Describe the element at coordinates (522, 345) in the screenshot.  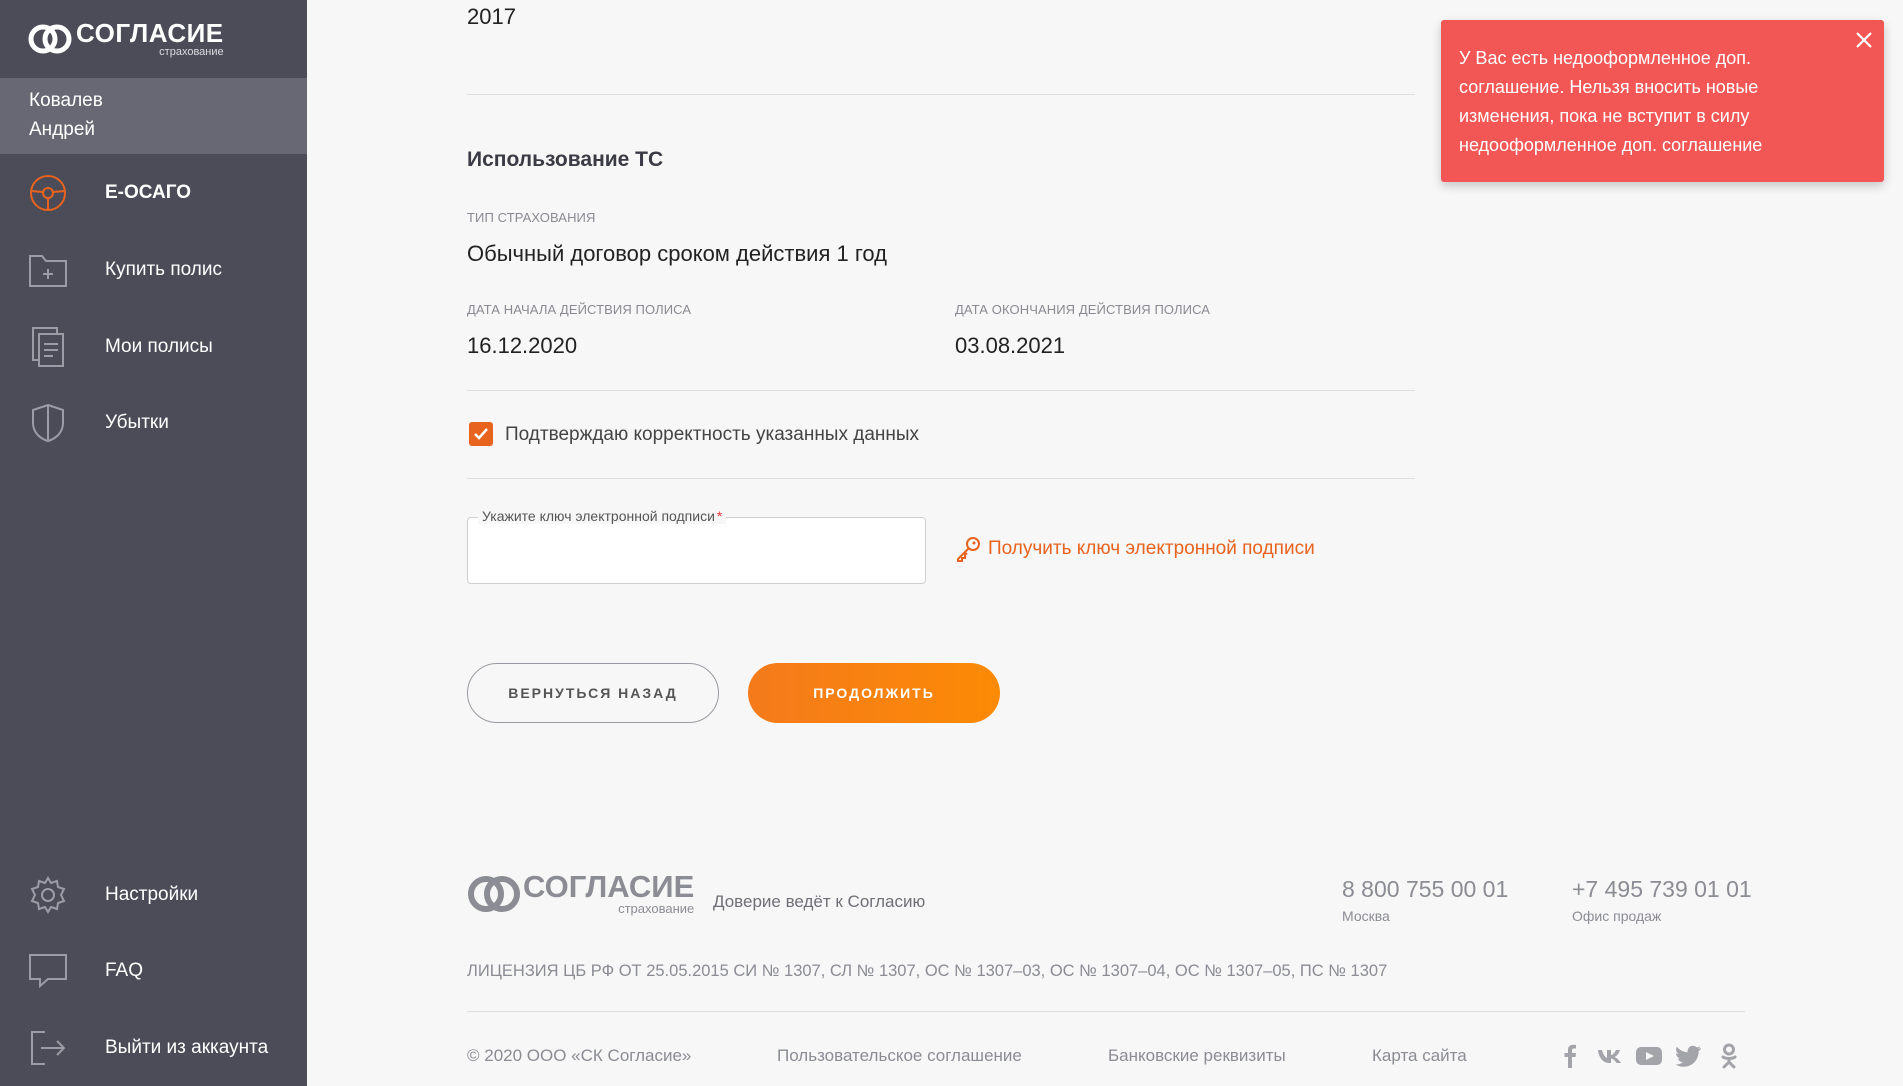
I see `start-date-value: 16.12.2020` at that location.